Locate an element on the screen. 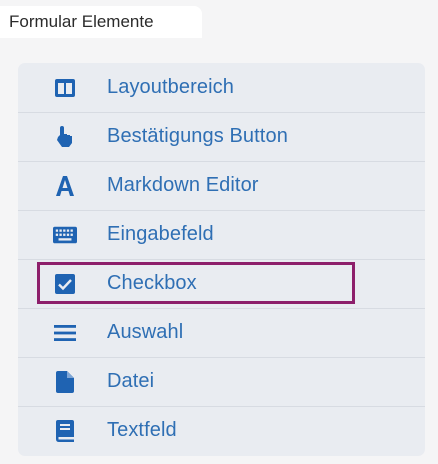 This screenshot has width=438, height=464. book-icon is located at coordinates (65, 431).